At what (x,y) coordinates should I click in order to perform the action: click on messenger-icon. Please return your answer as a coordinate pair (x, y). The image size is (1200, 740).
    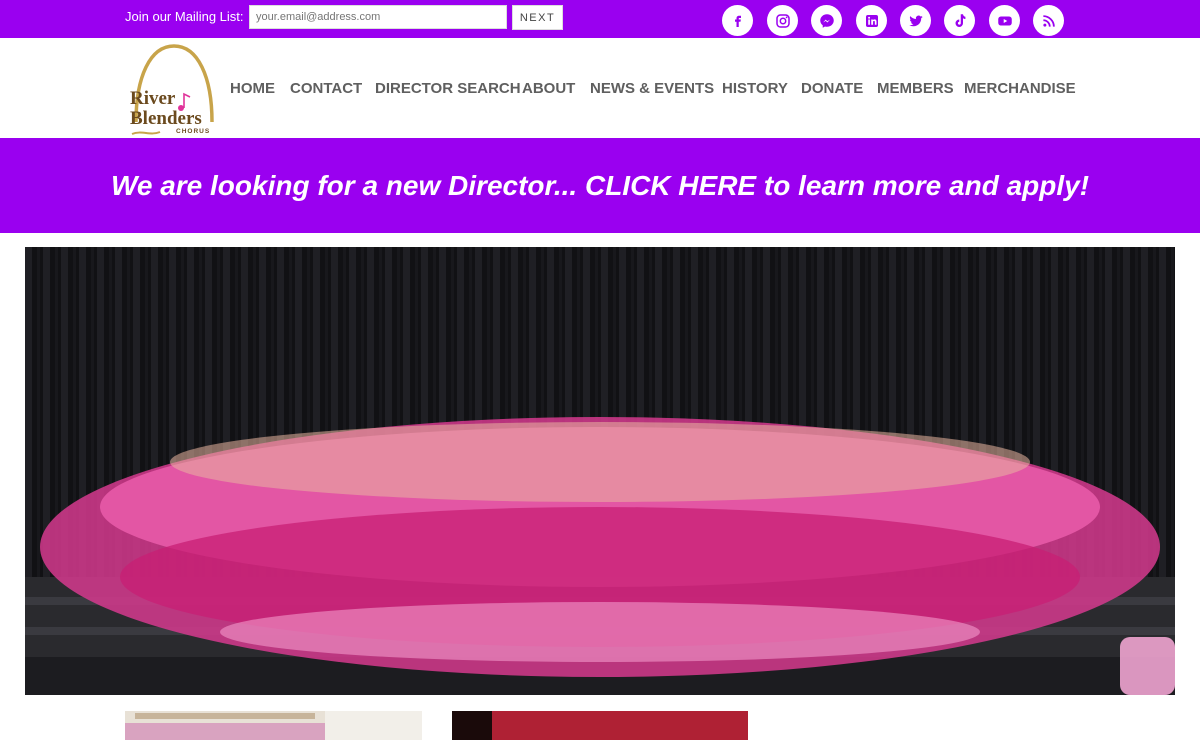
    Looking at the image, I should click on (826, 20).